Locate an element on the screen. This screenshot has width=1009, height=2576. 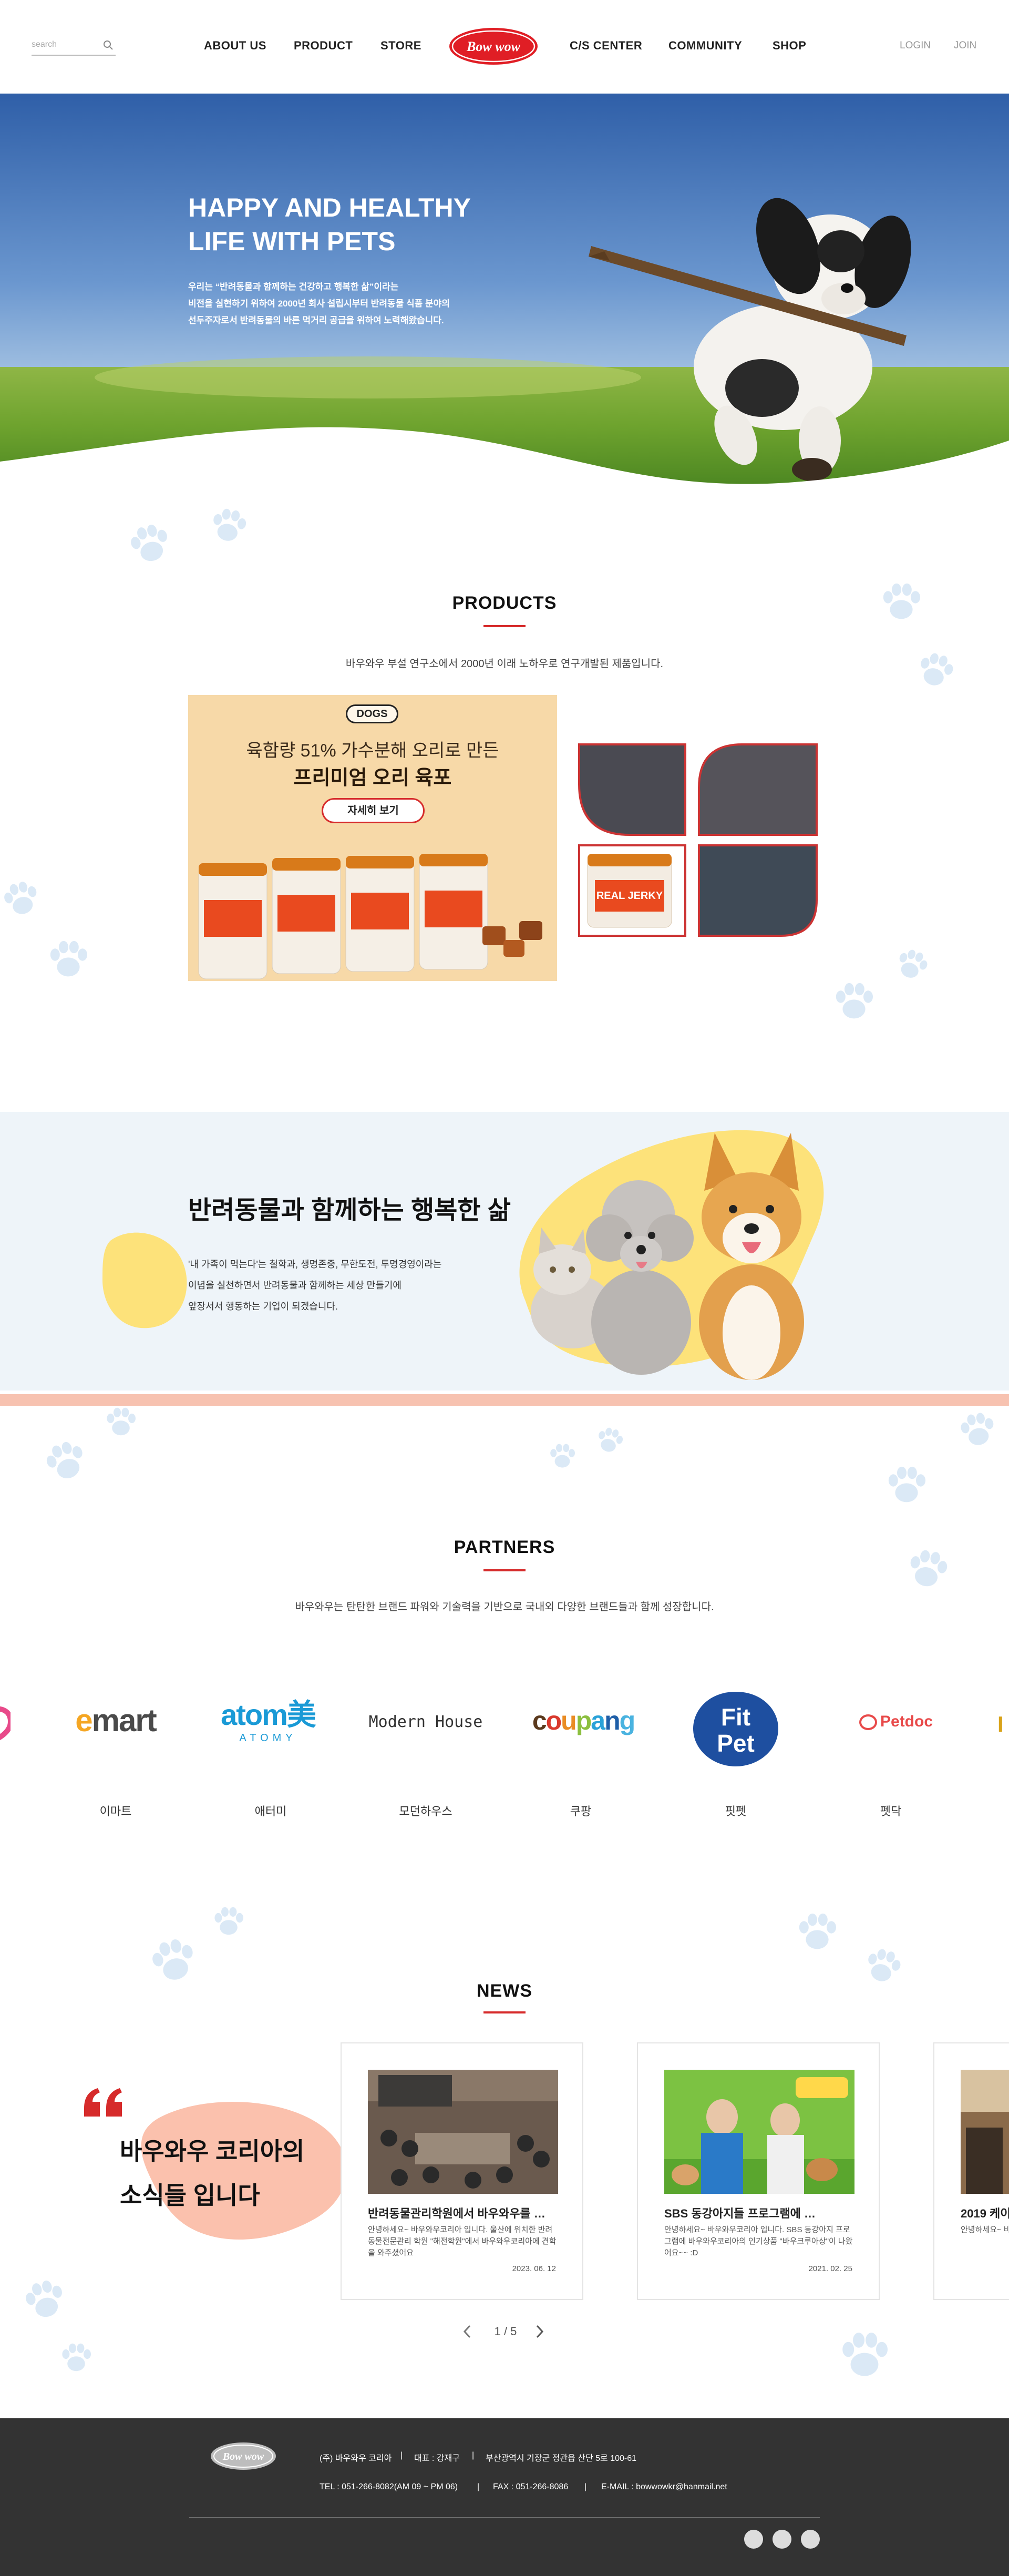
emart-logo-text: mart is located at coordinates (124, 1720).